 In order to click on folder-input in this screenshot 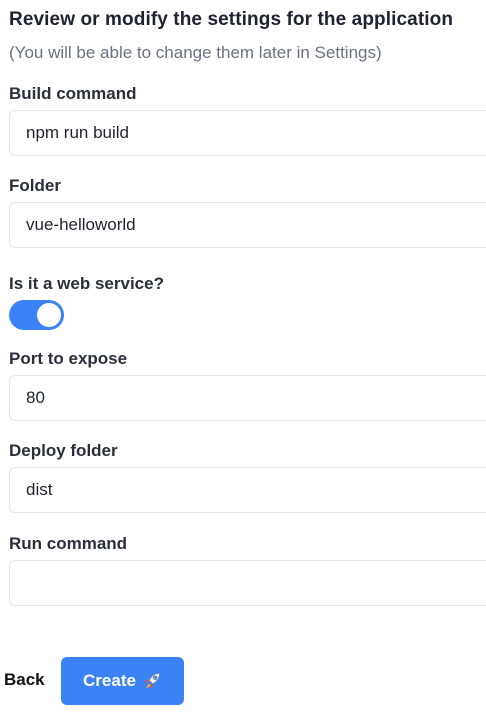, I will do `click(247, 225)`.